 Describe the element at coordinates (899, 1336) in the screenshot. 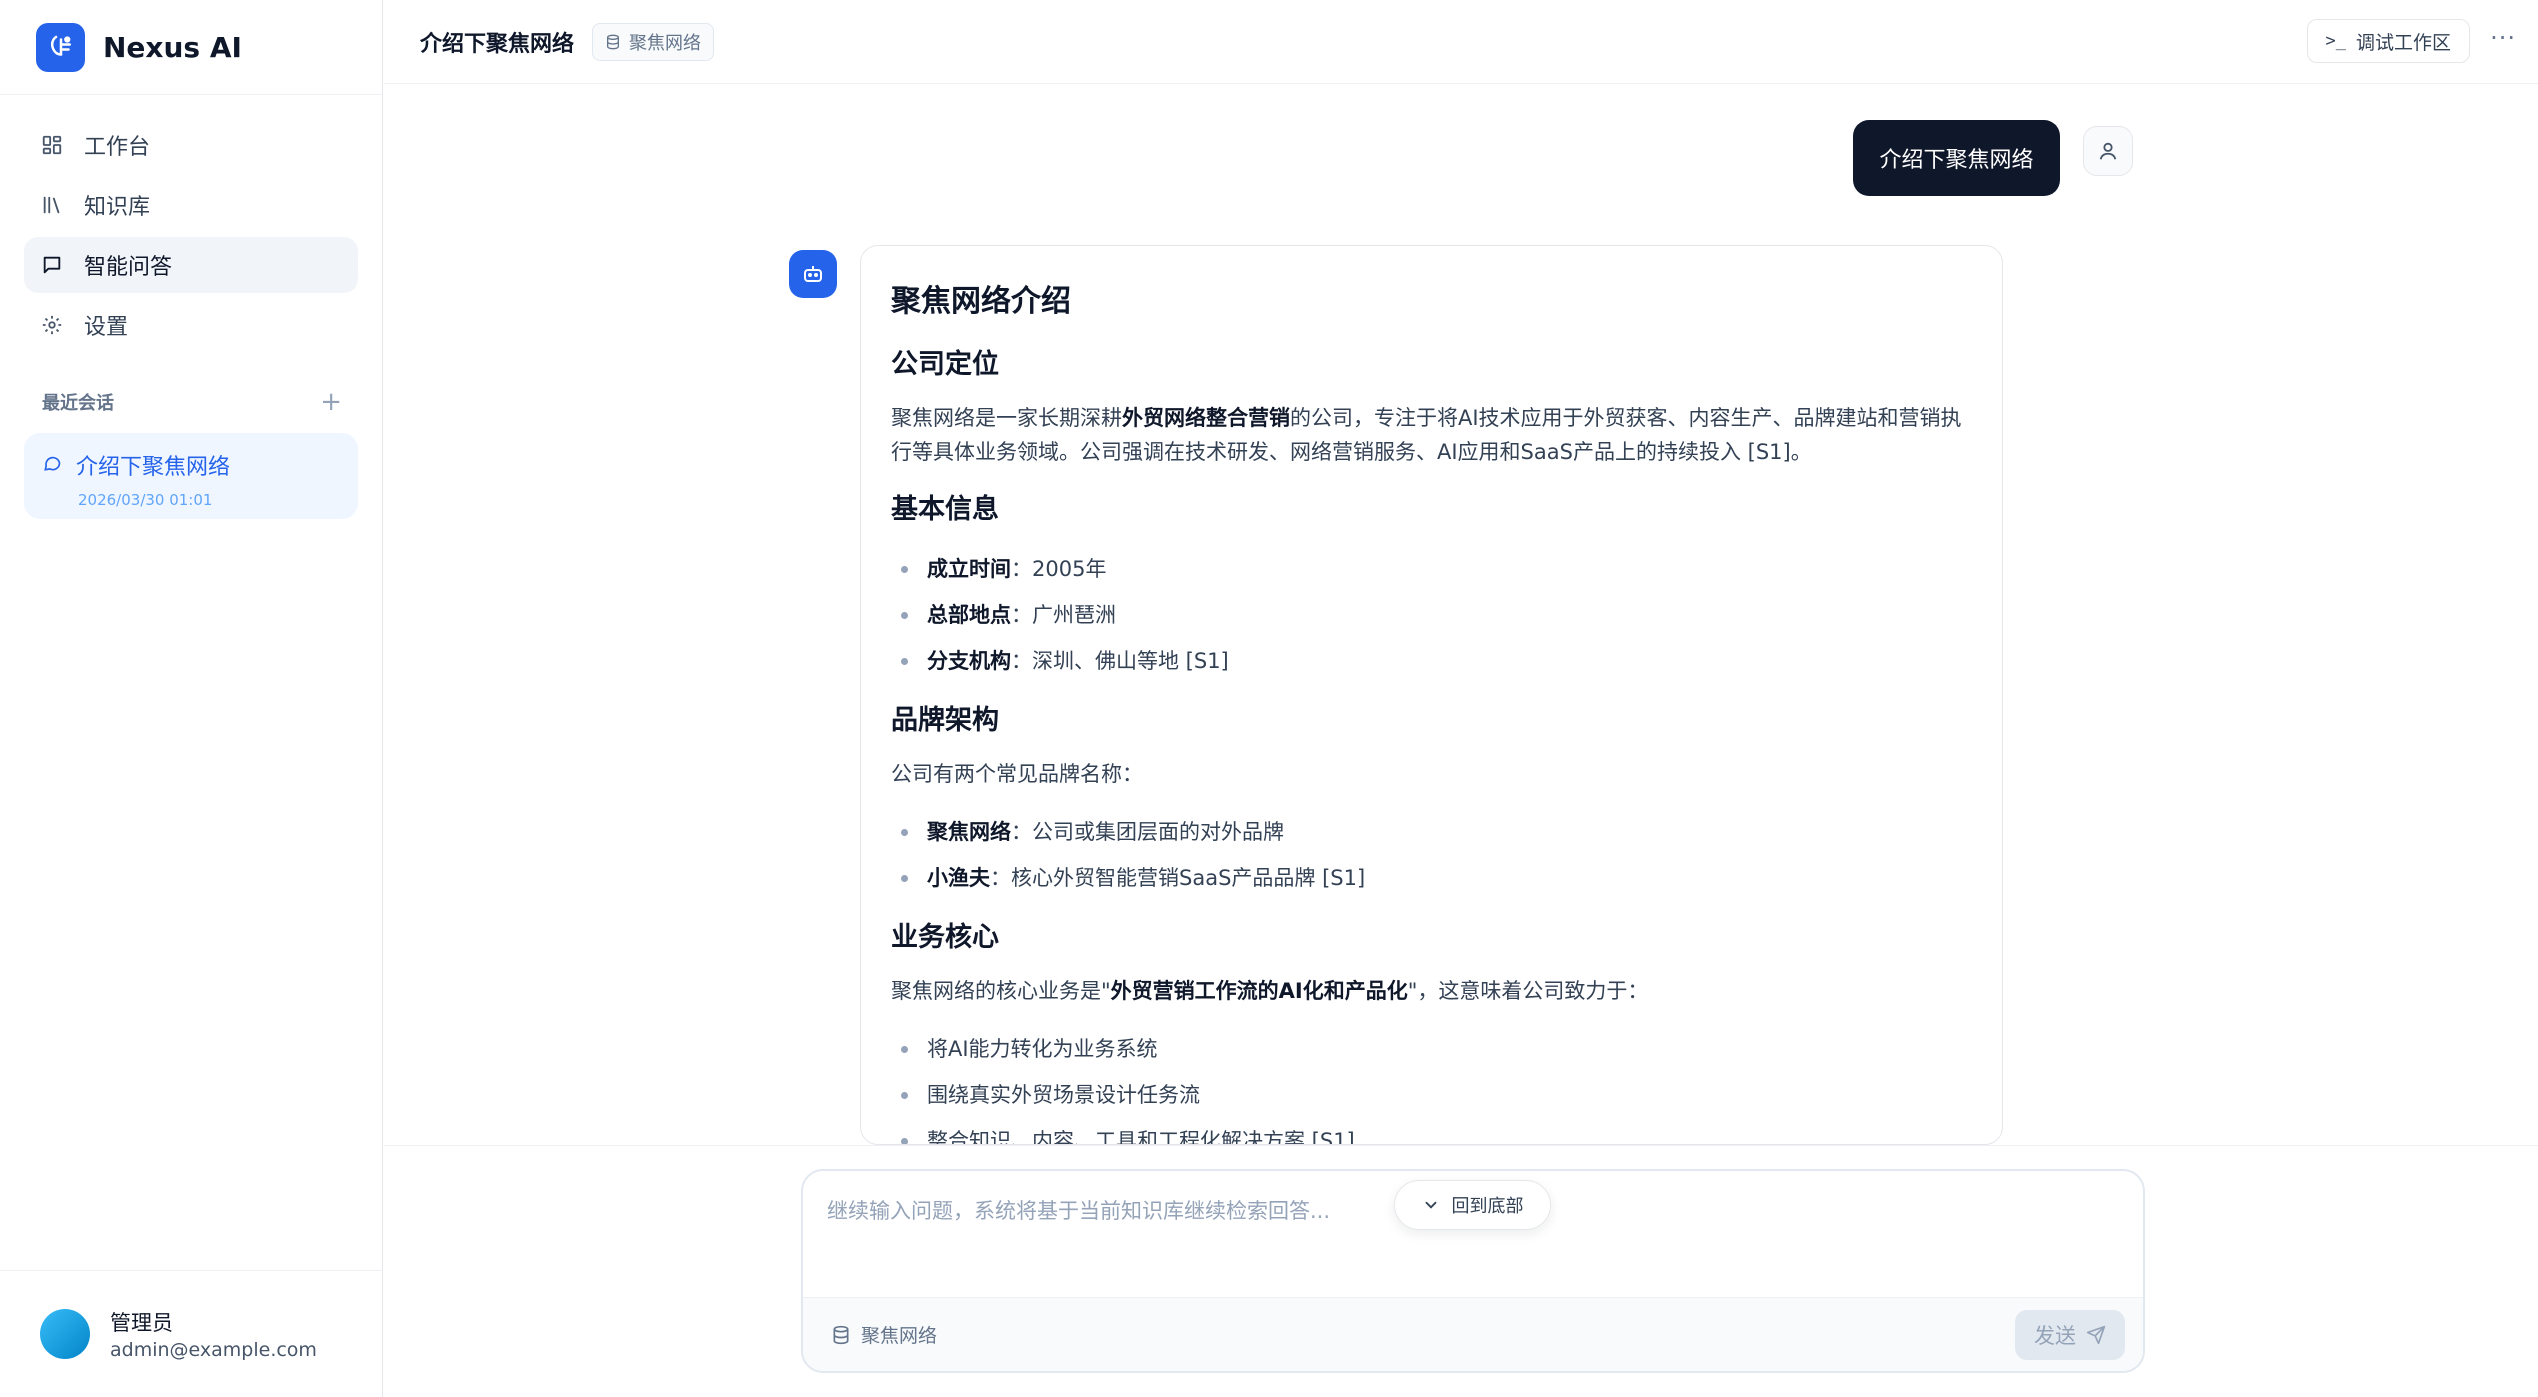

I see `composer-knowledge-base-label: 聚焦网络` at that location.